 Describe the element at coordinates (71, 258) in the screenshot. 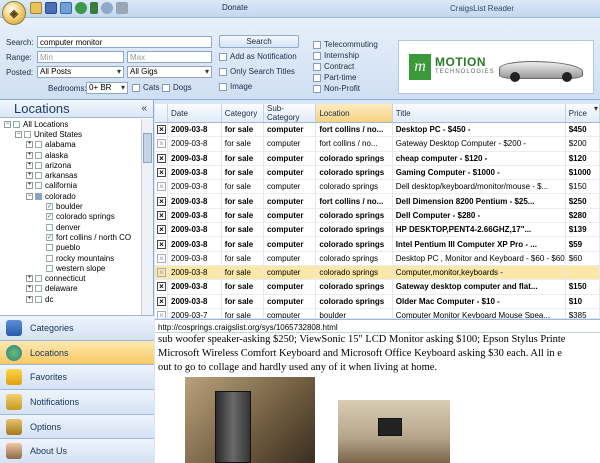

I see `tree-node: rocky mountains` at that location.